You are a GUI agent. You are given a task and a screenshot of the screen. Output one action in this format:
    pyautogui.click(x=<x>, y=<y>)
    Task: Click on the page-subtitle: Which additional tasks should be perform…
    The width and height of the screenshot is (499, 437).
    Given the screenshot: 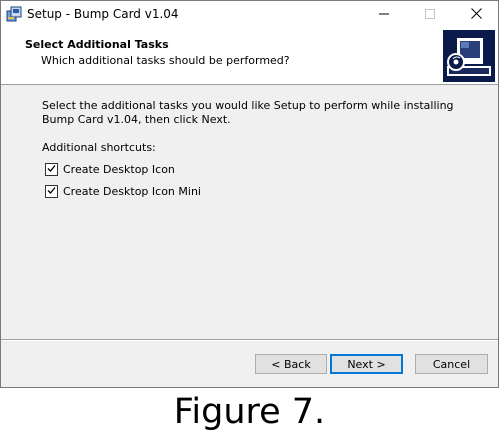 What is the action you would take?
    pyautogui.click(x=165, y=60)
    